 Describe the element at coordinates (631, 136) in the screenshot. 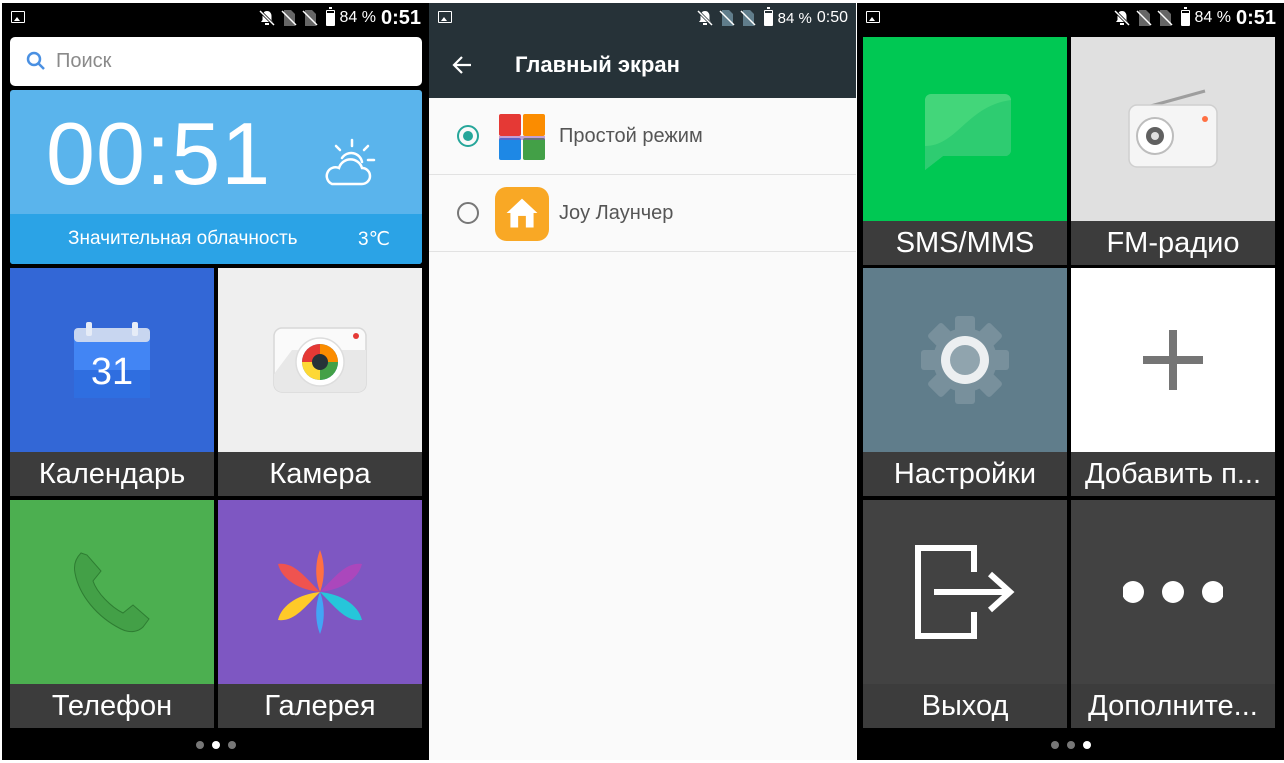

I see `option-label: Простой режим` at that location.